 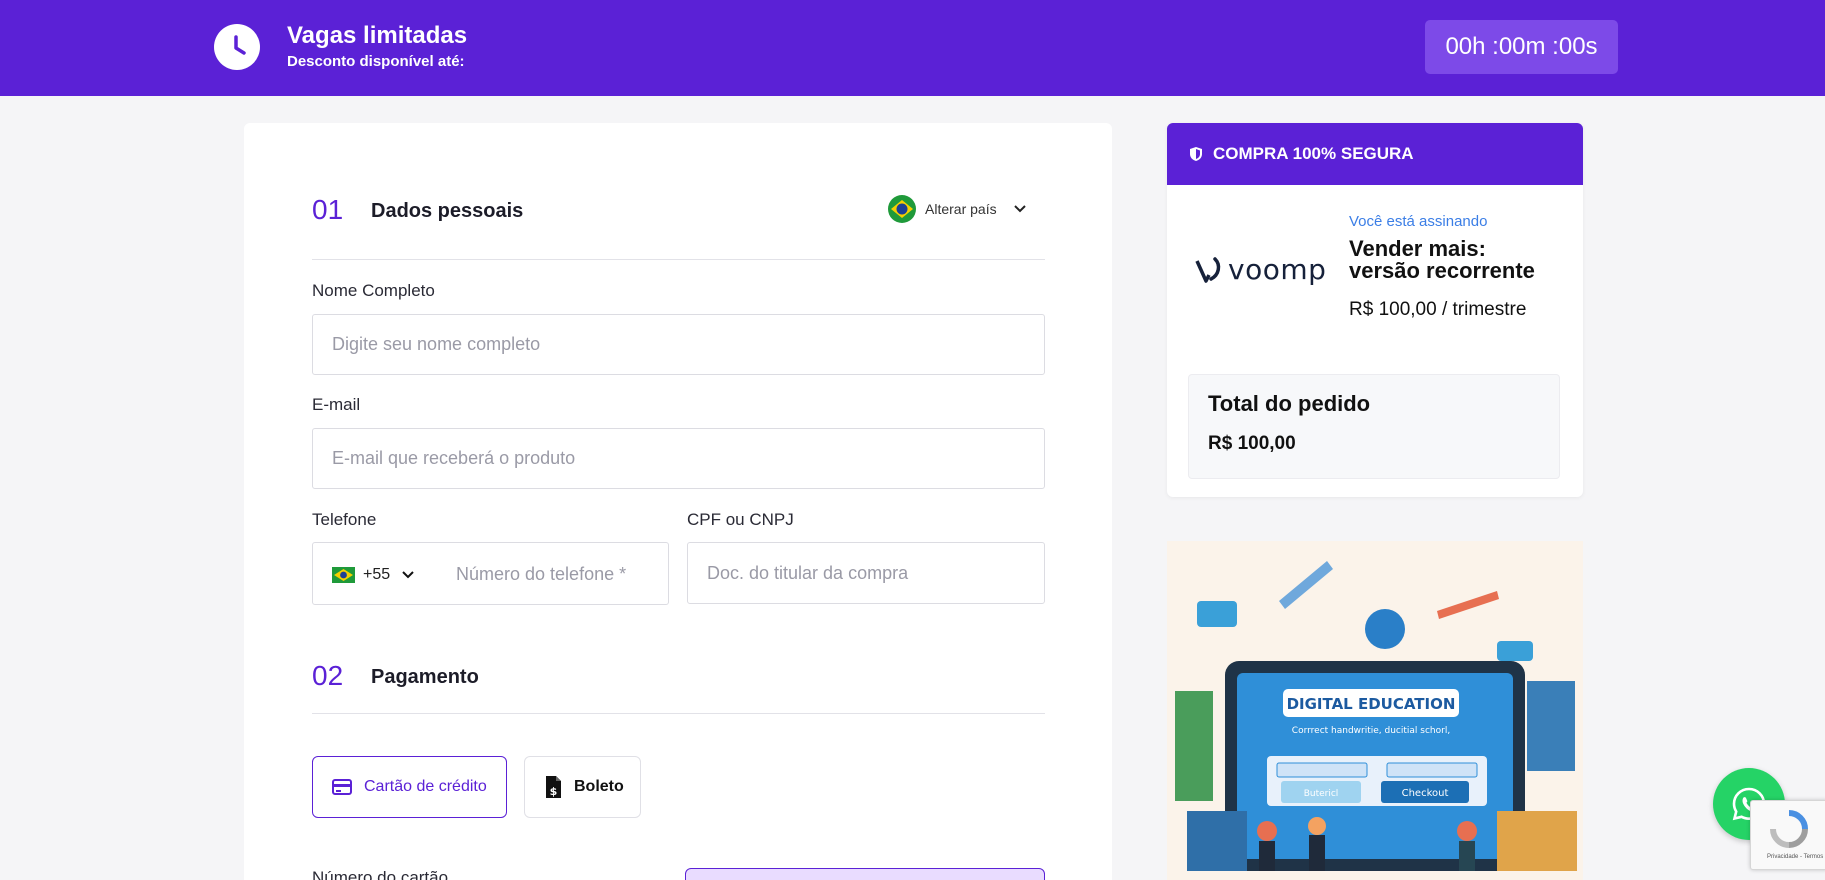 I want to click on recaptcha-badge: Privacidade - Termos, so click(x=1787, y=835).